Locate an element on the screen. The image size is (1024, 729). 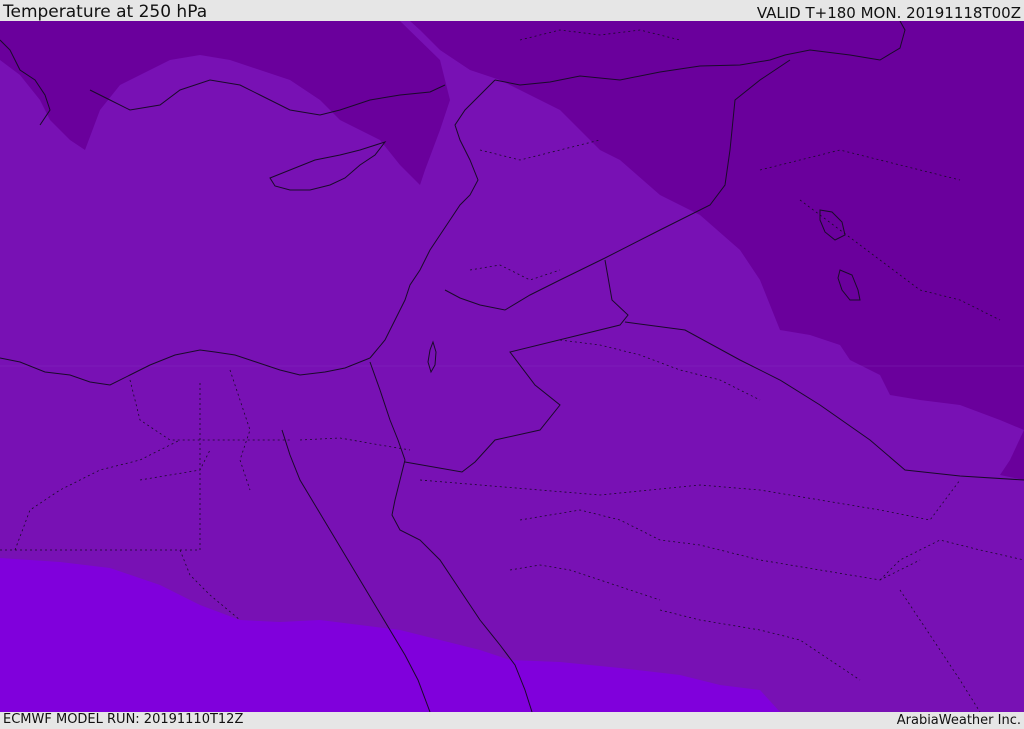
valid-time-label: VALID T+180 MON. 20191118T00Z is located at coordinates (888, 13).